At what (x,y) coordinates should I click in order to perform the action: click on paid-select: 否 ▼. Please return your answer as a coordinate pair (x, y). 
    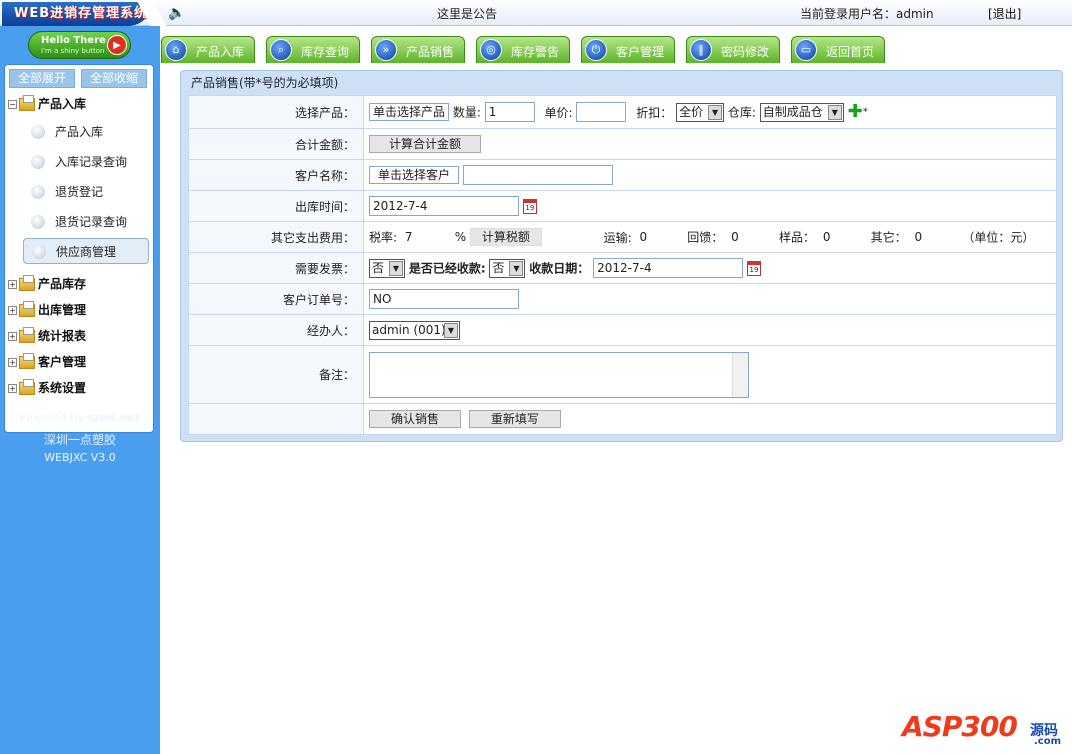
    Looking at the image, I should click on (507, 268).